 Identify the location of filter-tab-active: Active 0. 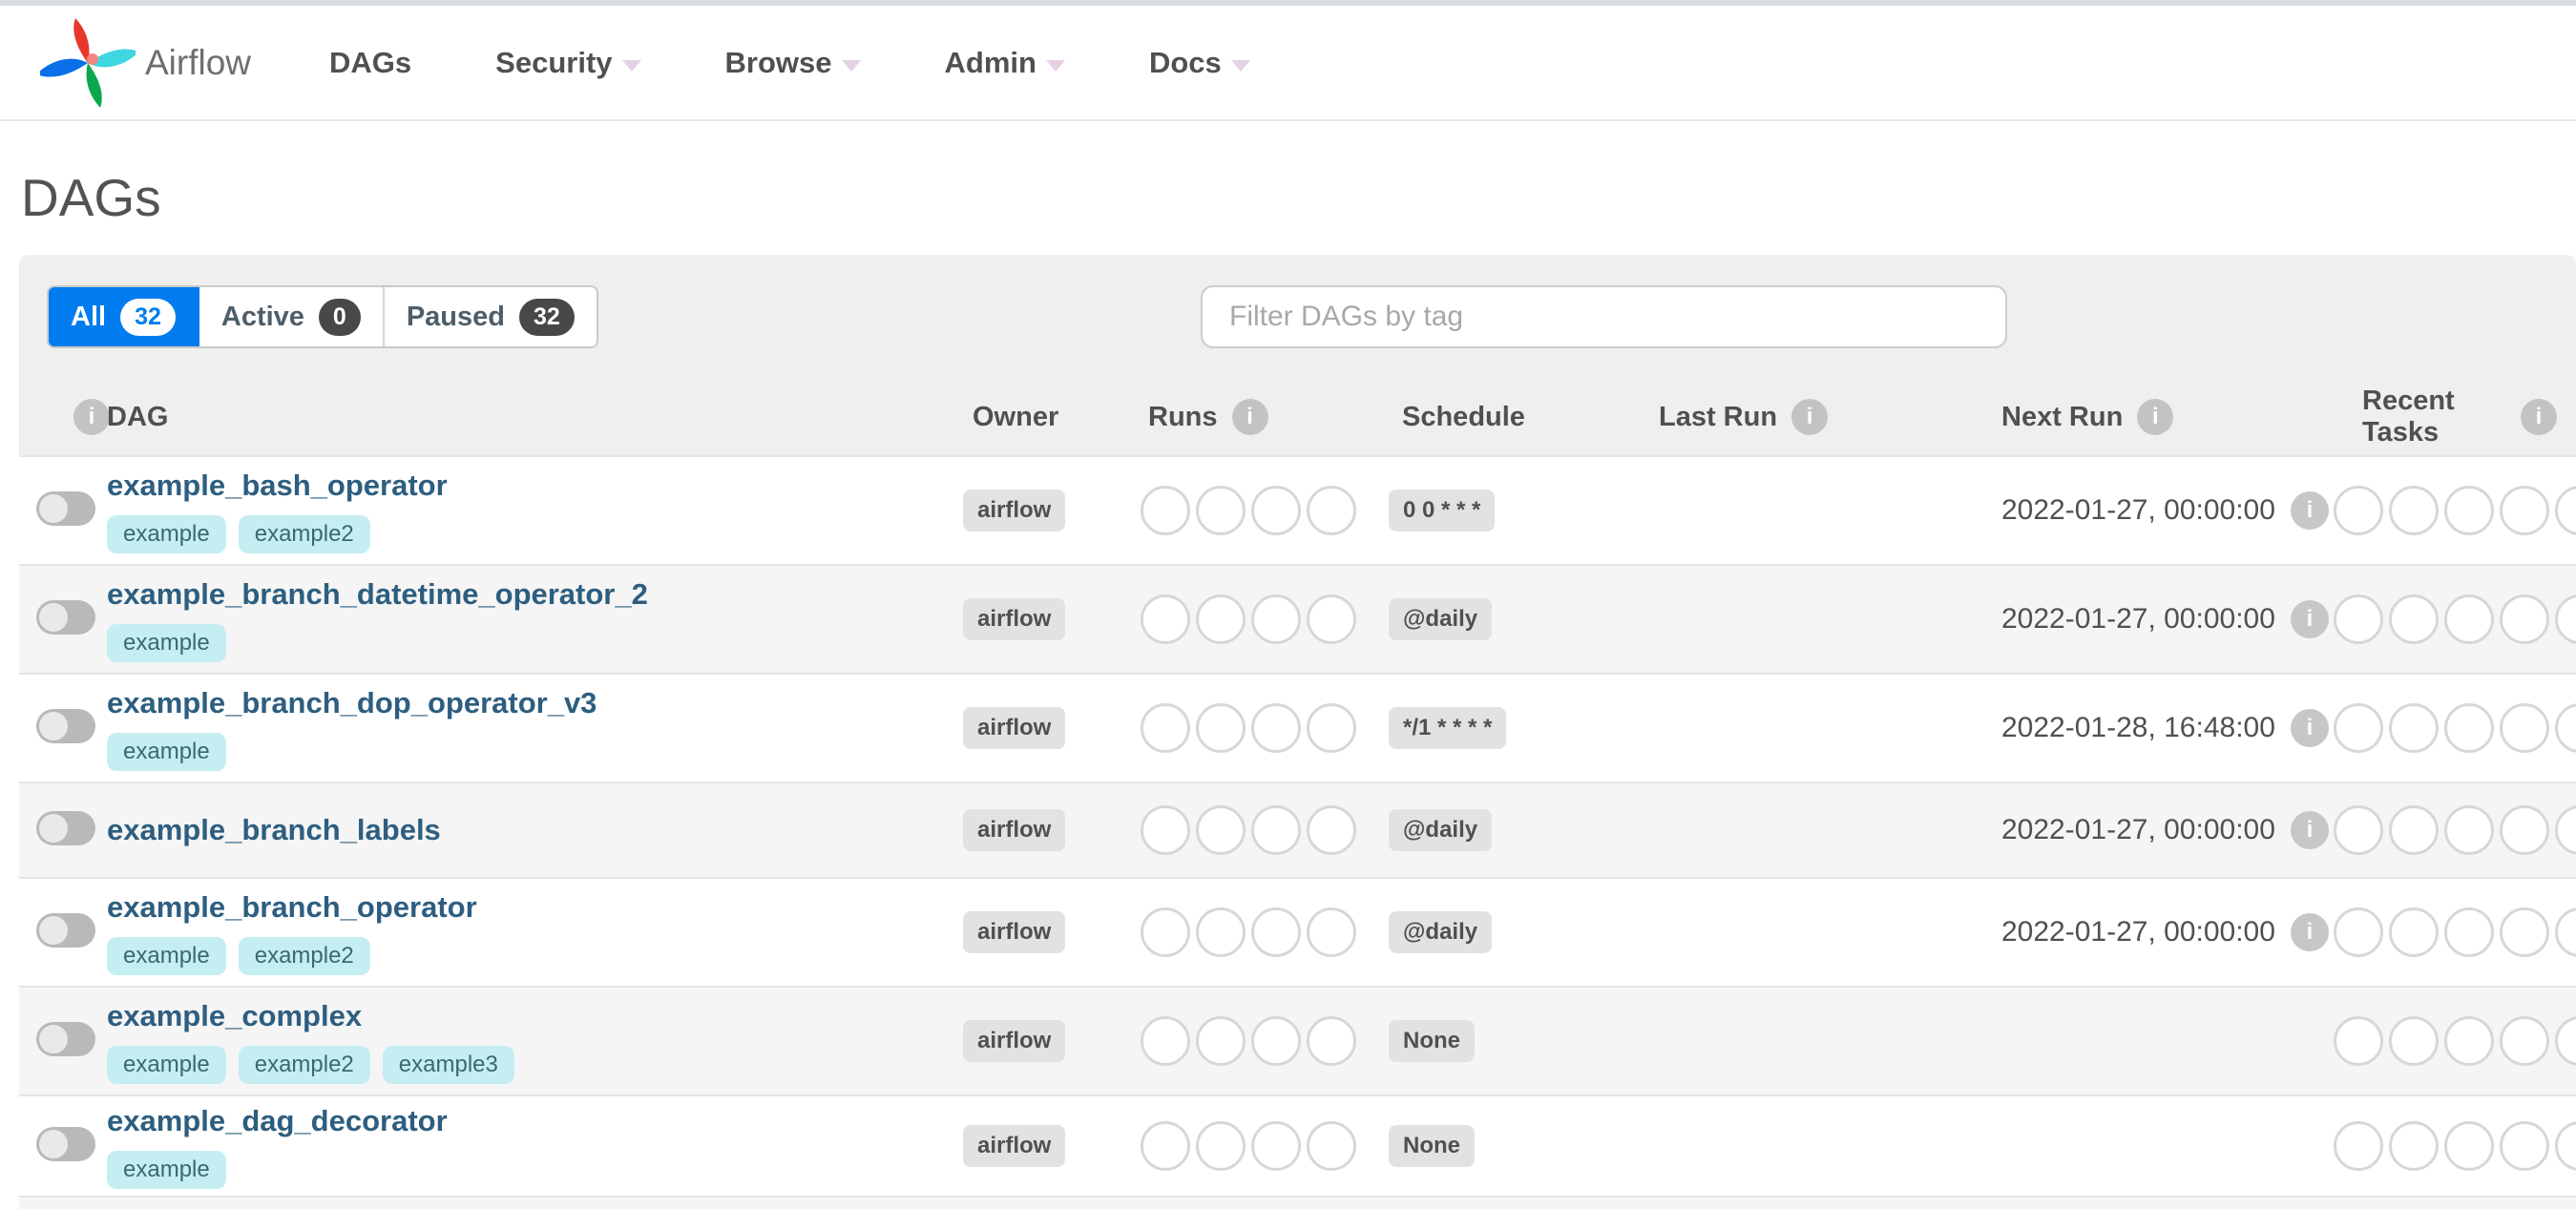
(292, 316).